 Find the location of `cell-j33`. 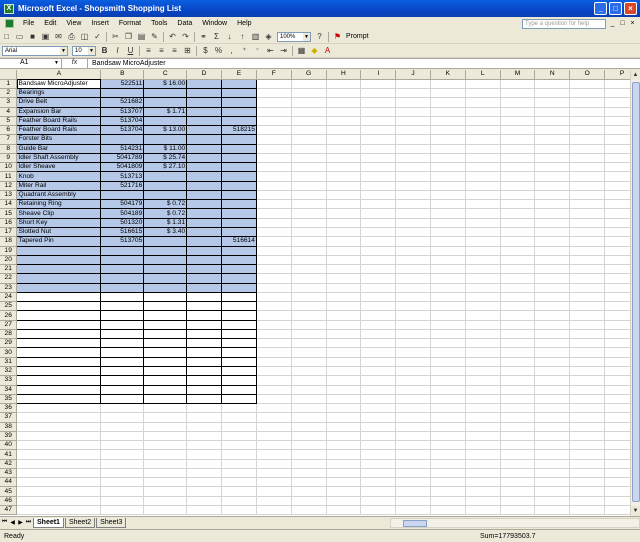

cell-j33 is located at coordinates (413, 380).